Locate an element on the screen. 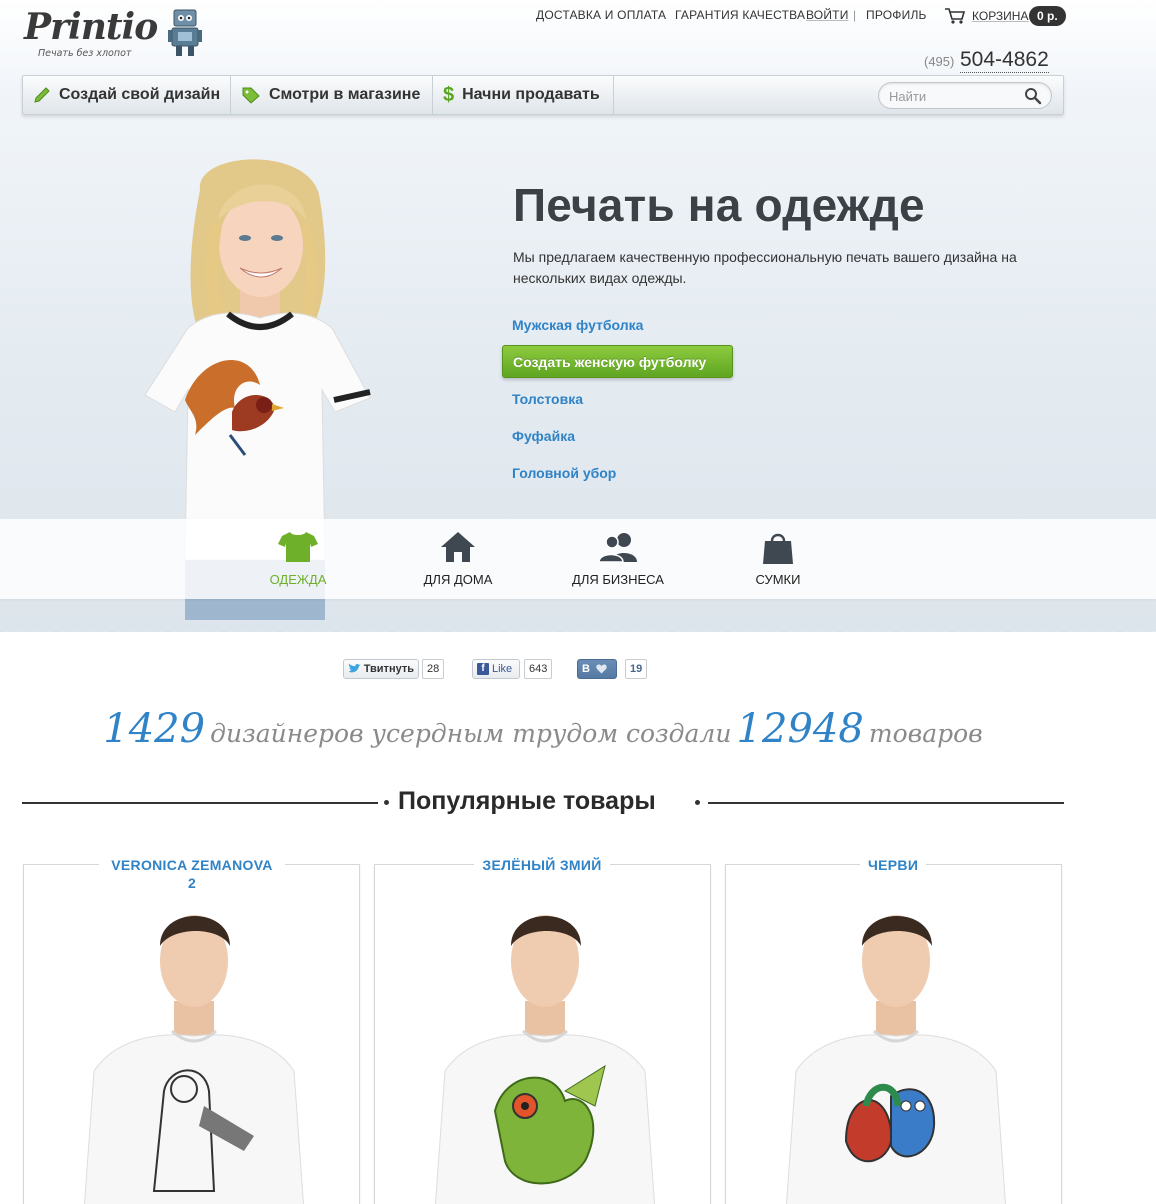 Image resolution: width=1156 pixels, height=1204 pixels. category-business: ДЛЯ БИЗНЕСА is located at coordinates (618, 559).